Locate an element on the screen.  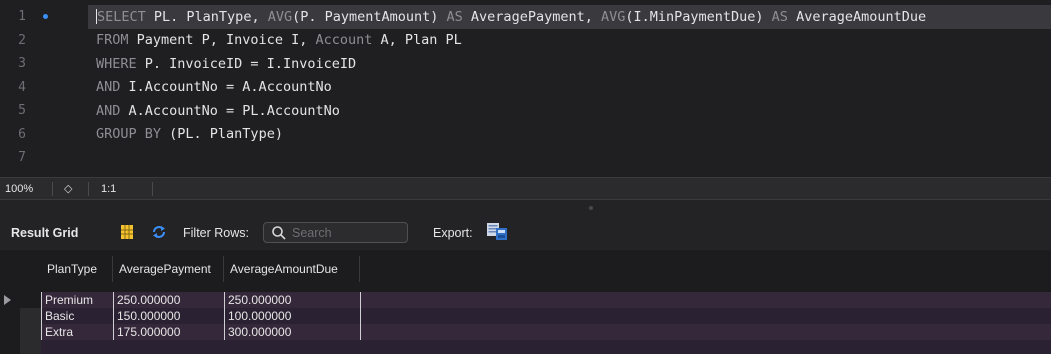
sql-keyword: WHERE is located at coordinates (116, 63).